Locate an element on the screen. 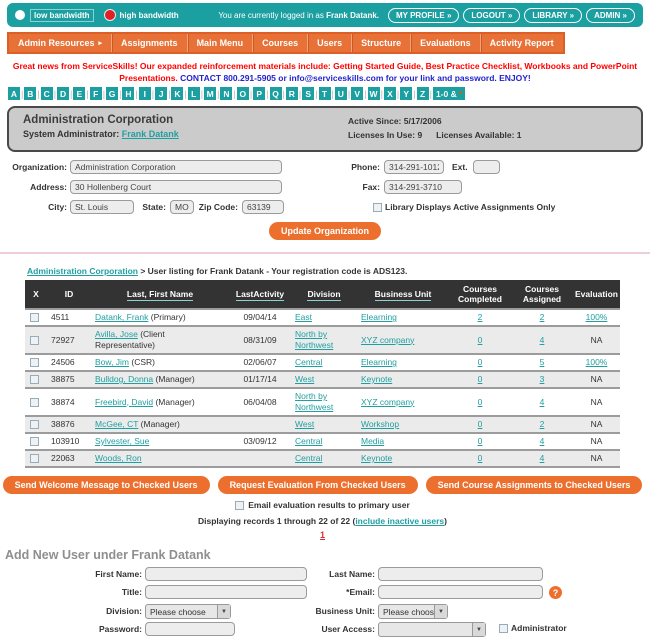 Image resolution: width=650 pixels, height=643 pixels. library-displays-checkbox is located at coordinates (377, 207).